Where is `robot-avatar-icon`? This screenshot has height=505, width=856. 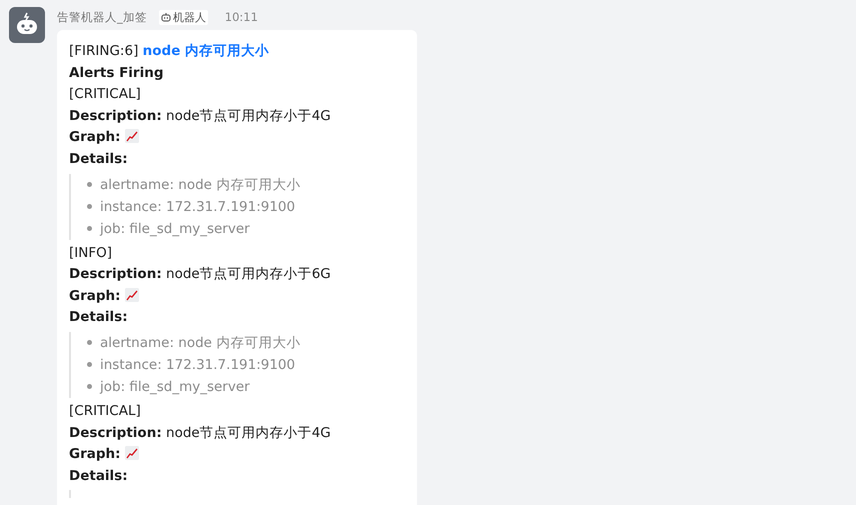 robot-avatar-icon is located at coordinates (27, 25).